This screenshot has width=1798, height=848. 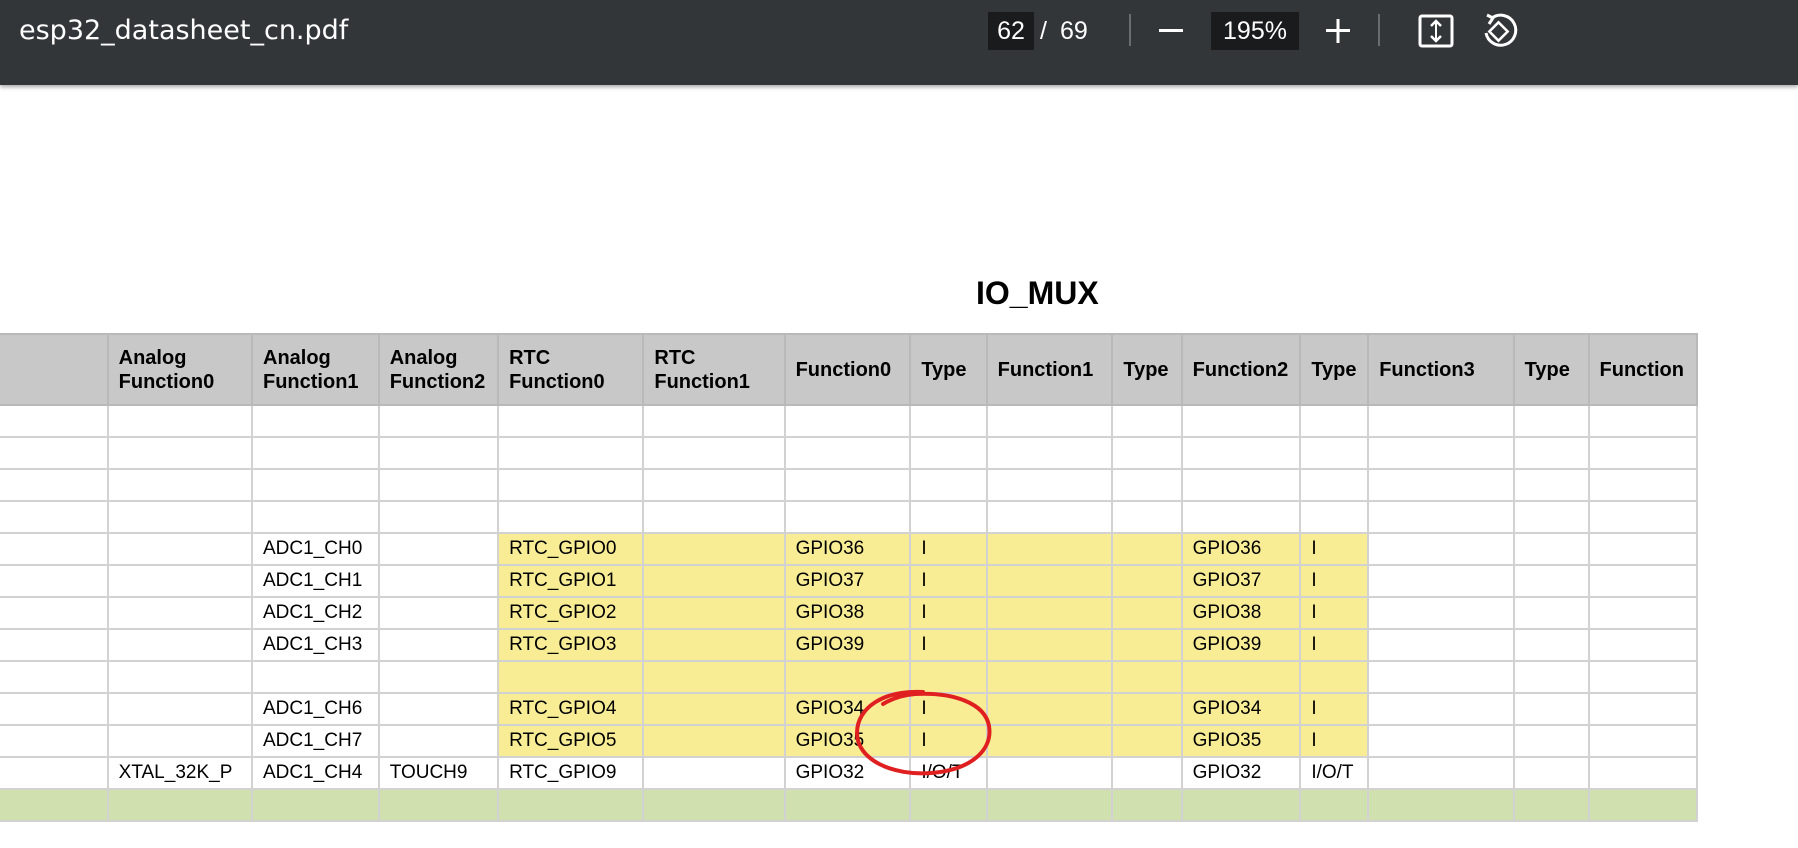 What do you see at coordinates (315, 709) in the screenshot?
I see `table-cell: ADC1_CH6` at bounding box center [315, 709].